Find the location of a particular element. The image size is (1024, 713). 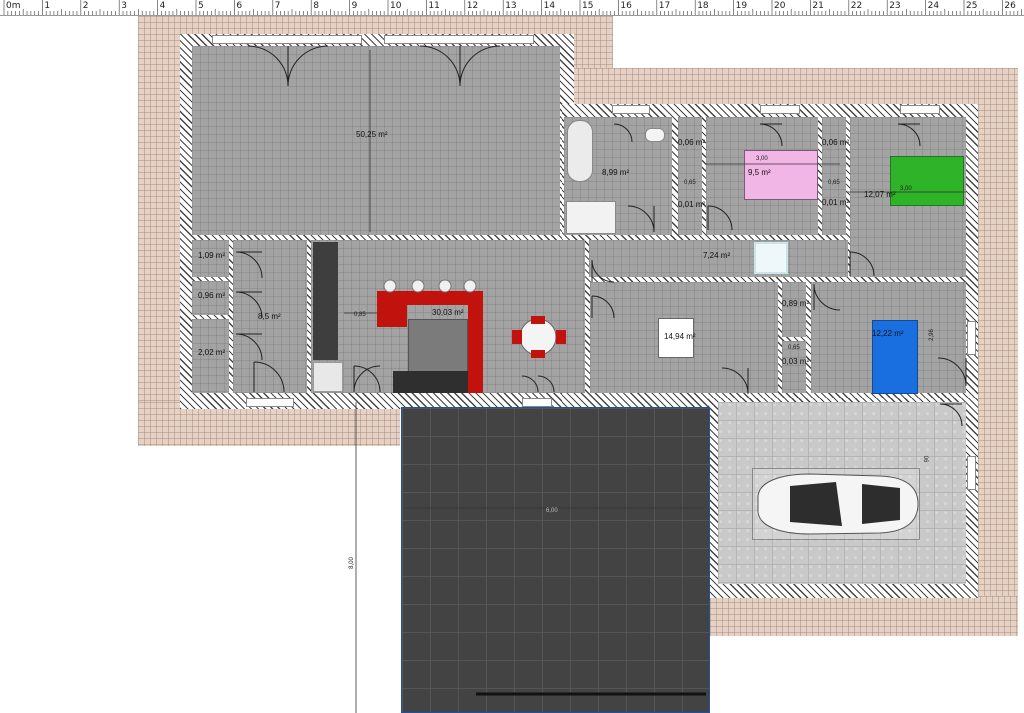

ruler-label: 11 is located at coordinates (434, 6).